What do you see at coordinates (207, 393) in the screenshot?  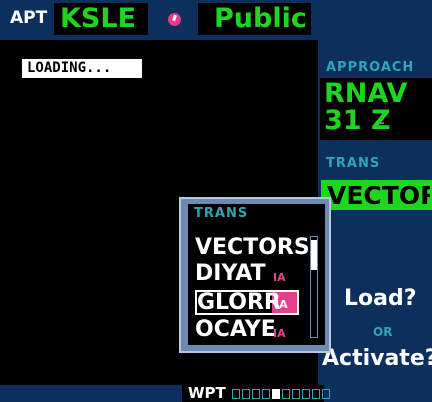 I see `page-group-label: WPT` at bounding box center [207, 393].